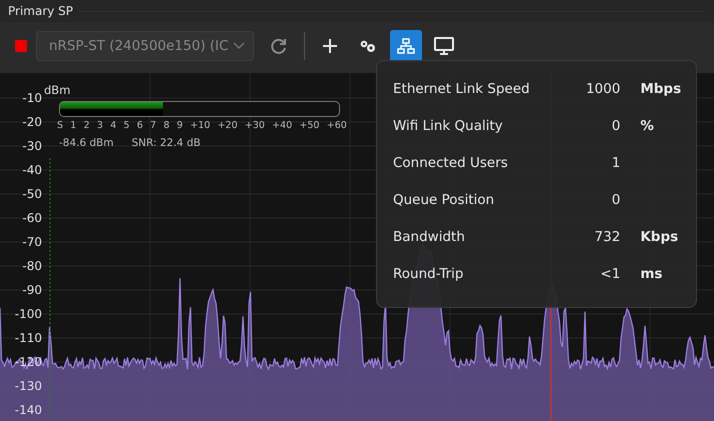 This screenshot has width=714, height=421. What do you see at coordinates (647, 126) in the screenshot?
I see `status-unit: %` at bounding box center [647, 126].